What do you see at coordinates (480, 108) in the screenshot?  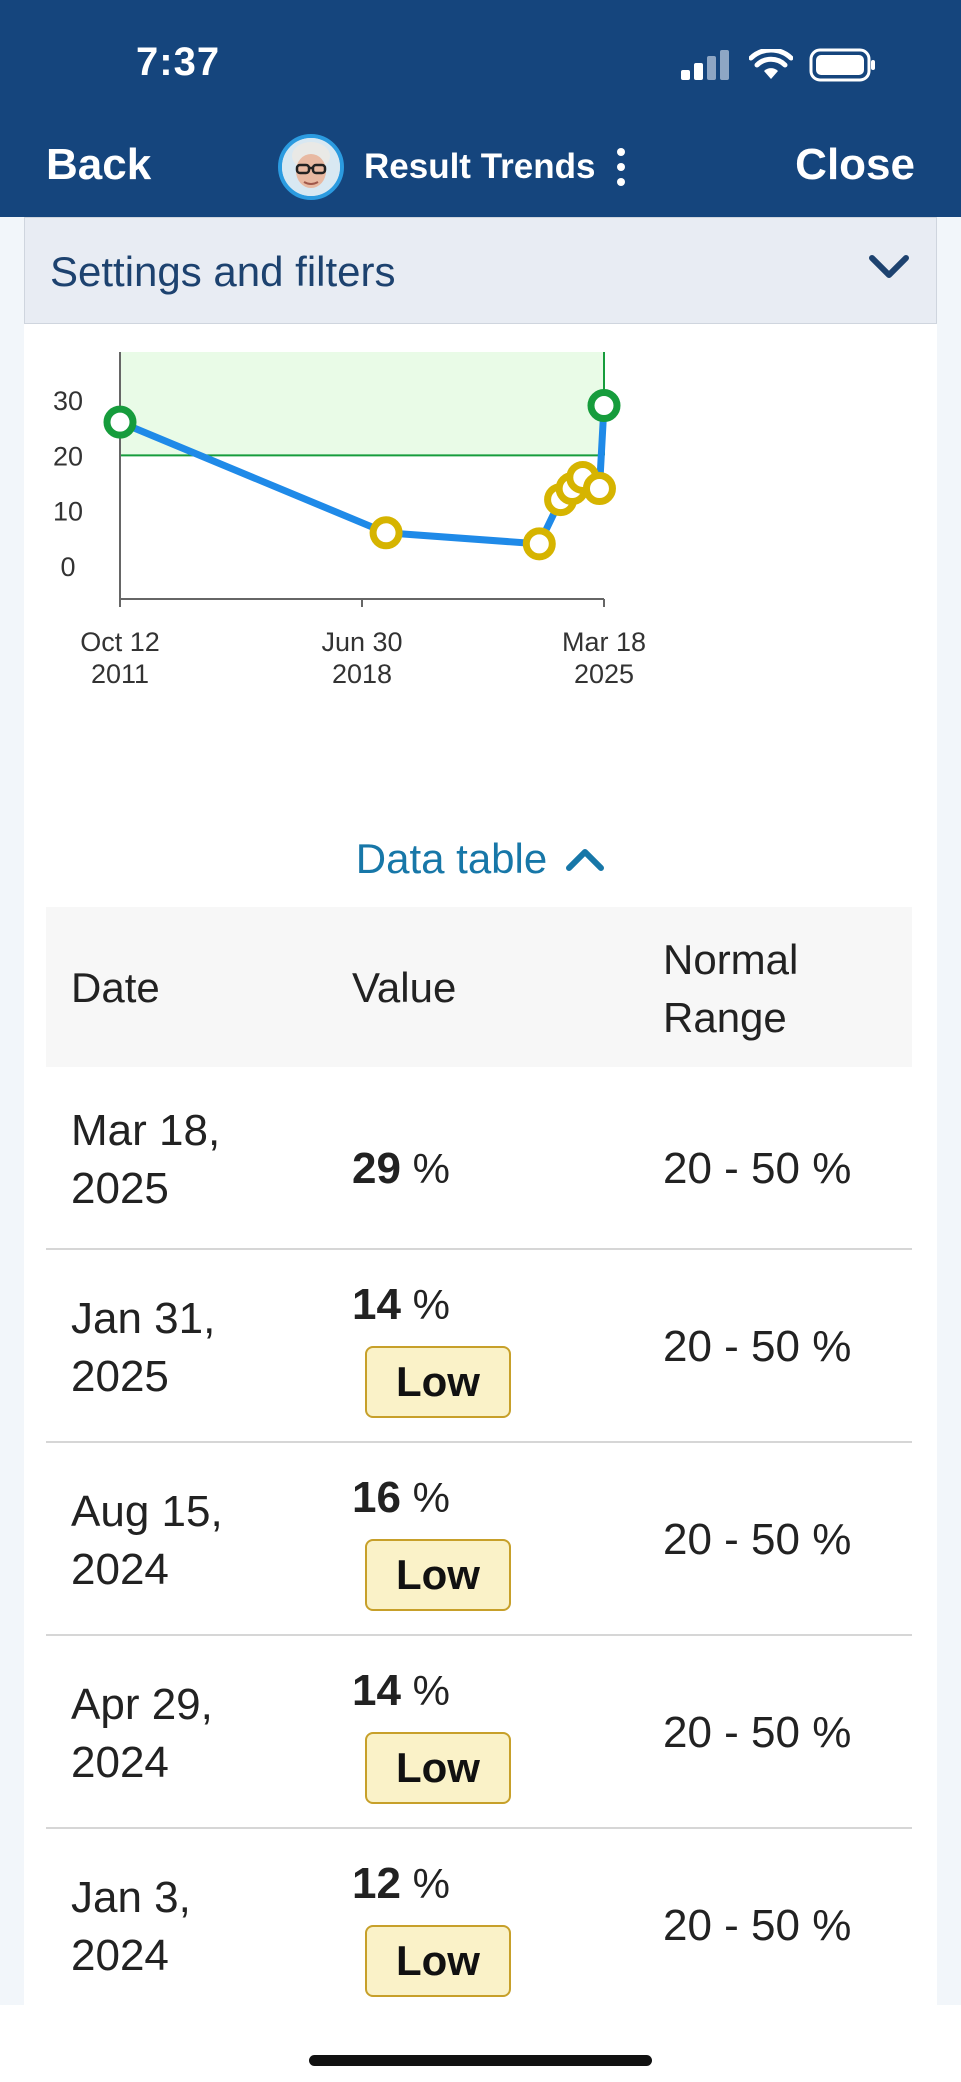 I see `app-header: 7:37 Back Result Trends Close` at bounding box center [480, 108].